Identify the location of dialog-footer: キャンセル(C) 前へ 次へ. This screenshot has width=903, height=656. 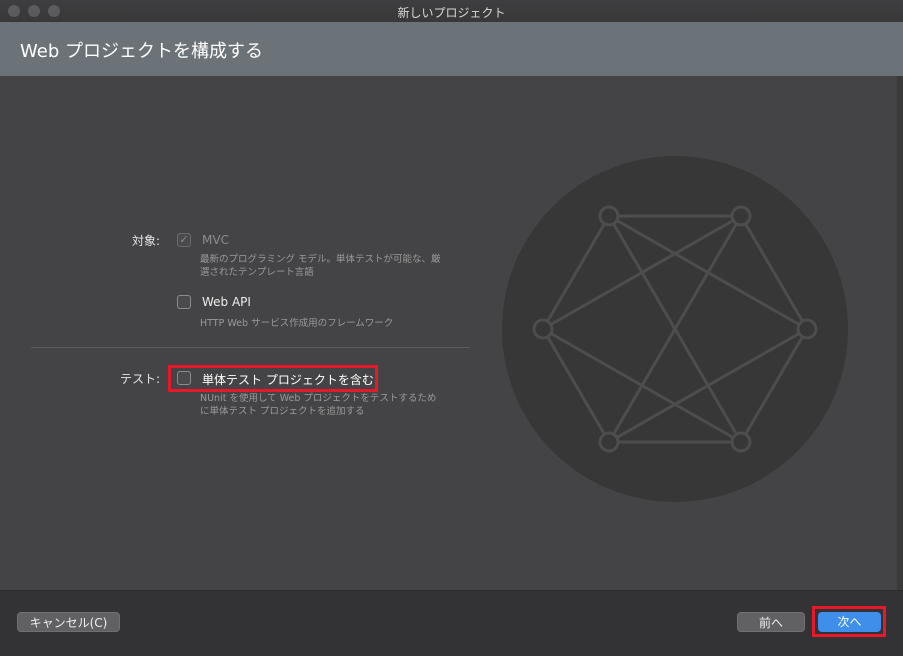
(451, 623).